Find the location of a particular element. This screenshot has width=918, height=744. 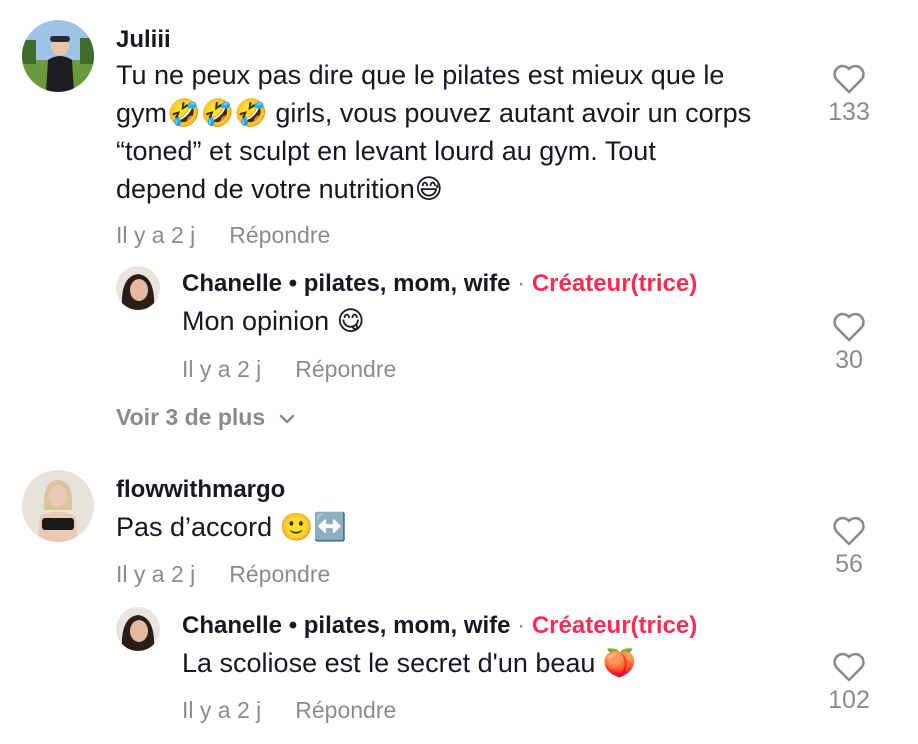

like-count: 133 is located at coordinates (849, 112).